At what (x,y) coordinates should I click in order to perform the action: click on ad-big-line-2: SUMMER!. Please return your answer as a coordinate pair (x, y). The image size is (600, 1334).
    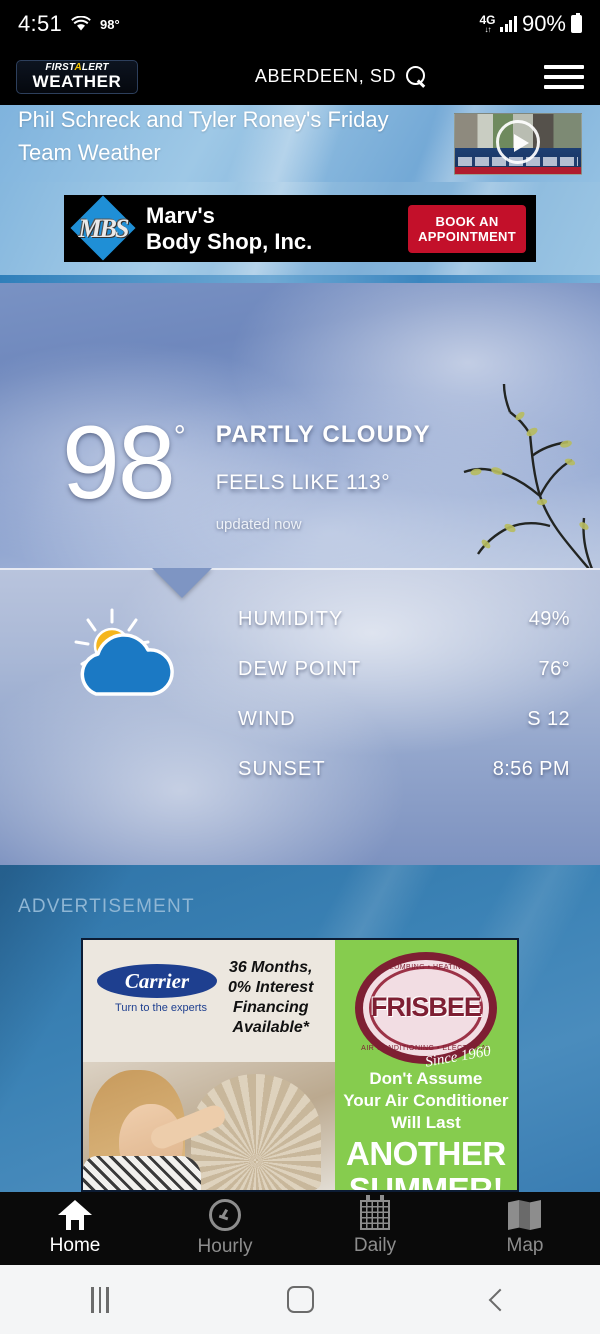
    Looking at the image, I should click on (426, 1181).